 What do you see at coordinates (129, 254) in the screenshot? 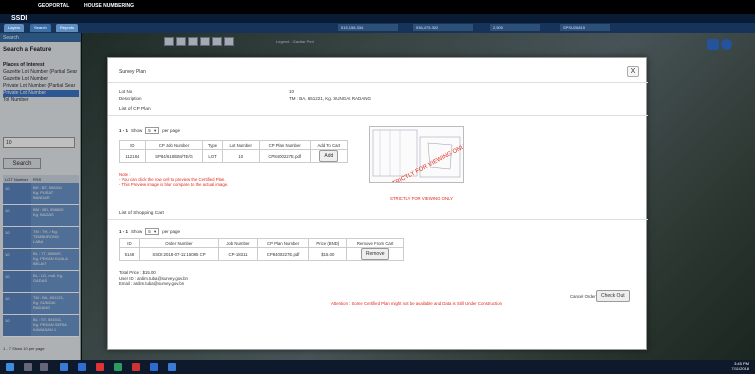
I see `cart-cell-id: 5148` at bounding box center [129, 254].